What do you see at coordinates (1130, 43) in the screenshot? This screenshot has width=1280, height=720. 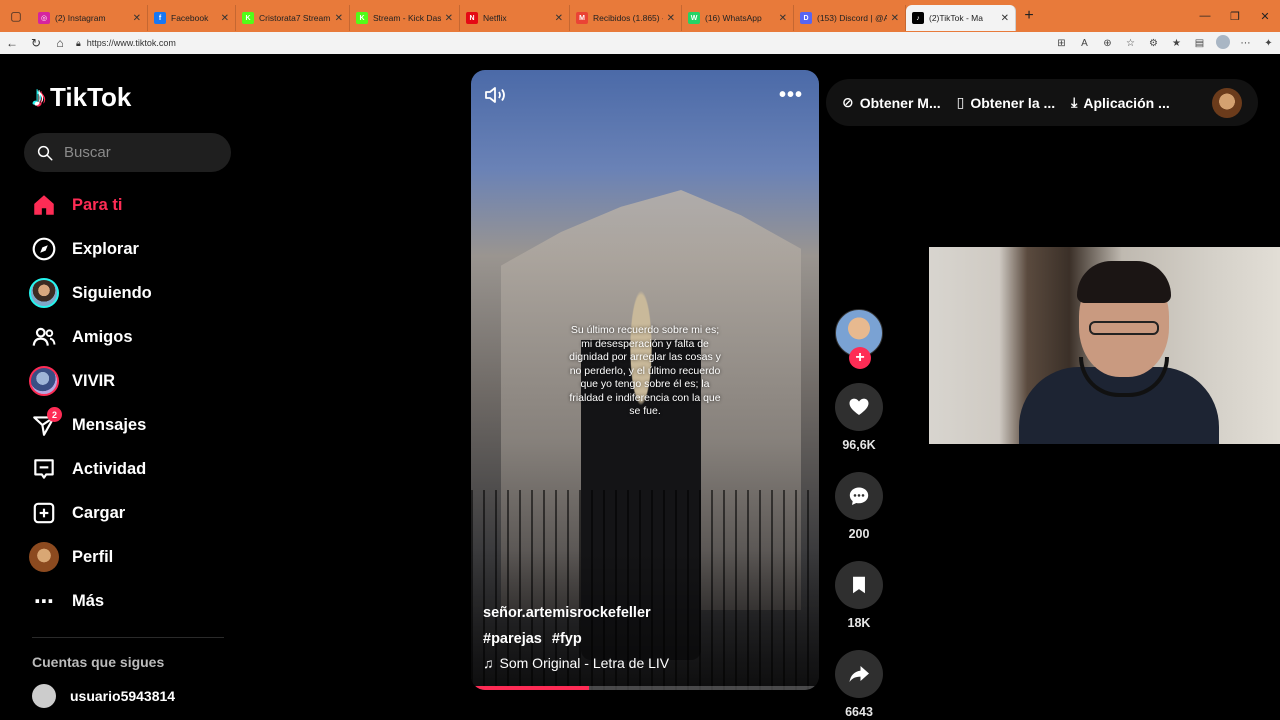 I see `favorite-icon: ☆` at bounding box center [1130, 43].